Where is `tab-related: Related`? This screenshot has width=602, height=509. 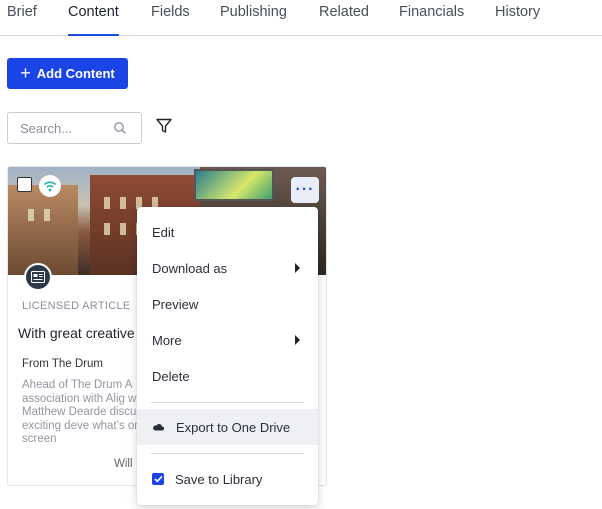 tab-related: Related is located at coordinates (344, 20).